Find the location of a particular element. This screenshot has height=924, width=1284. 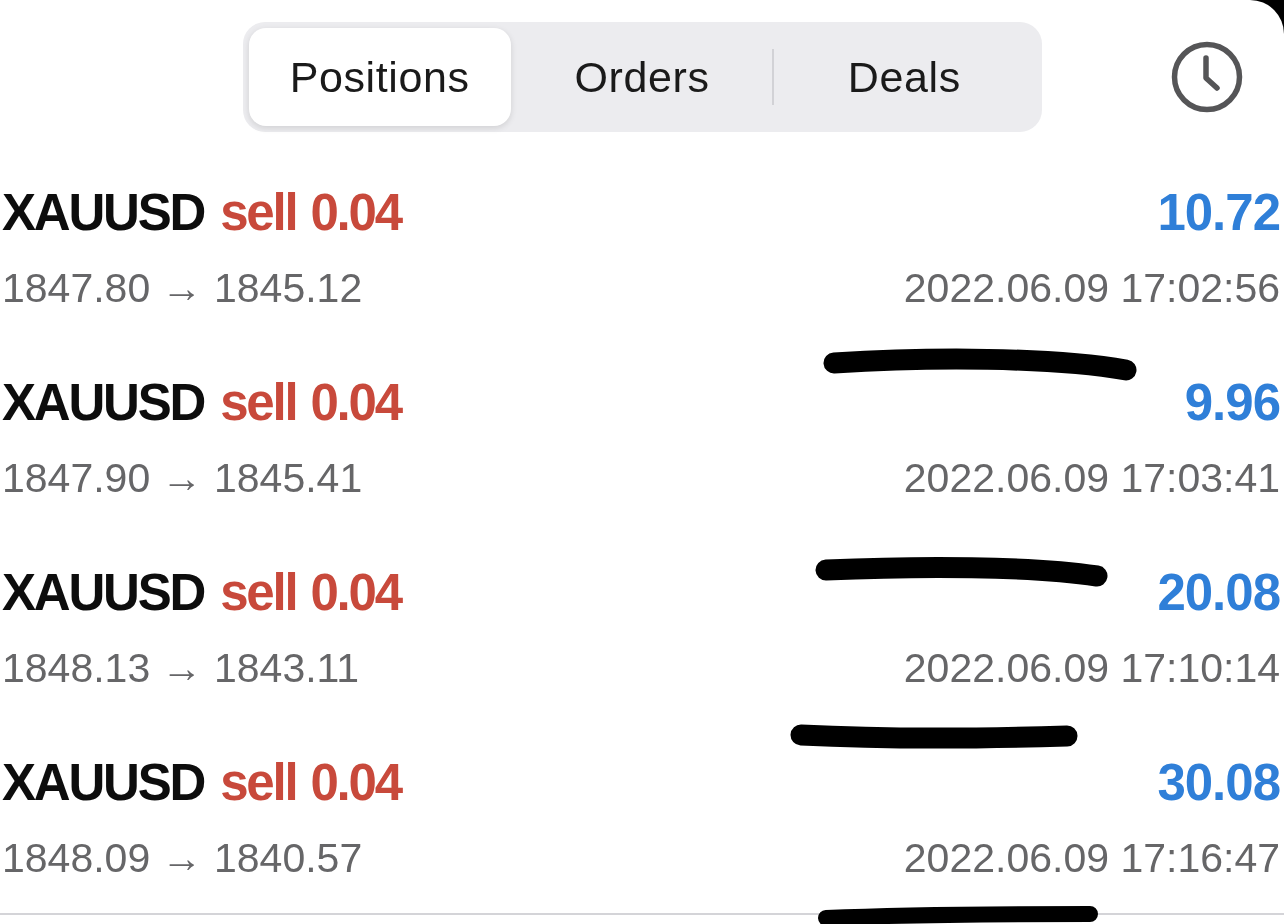

price-change-text: 1848.09 → 1840.57 is located at coordinates (183, 858).